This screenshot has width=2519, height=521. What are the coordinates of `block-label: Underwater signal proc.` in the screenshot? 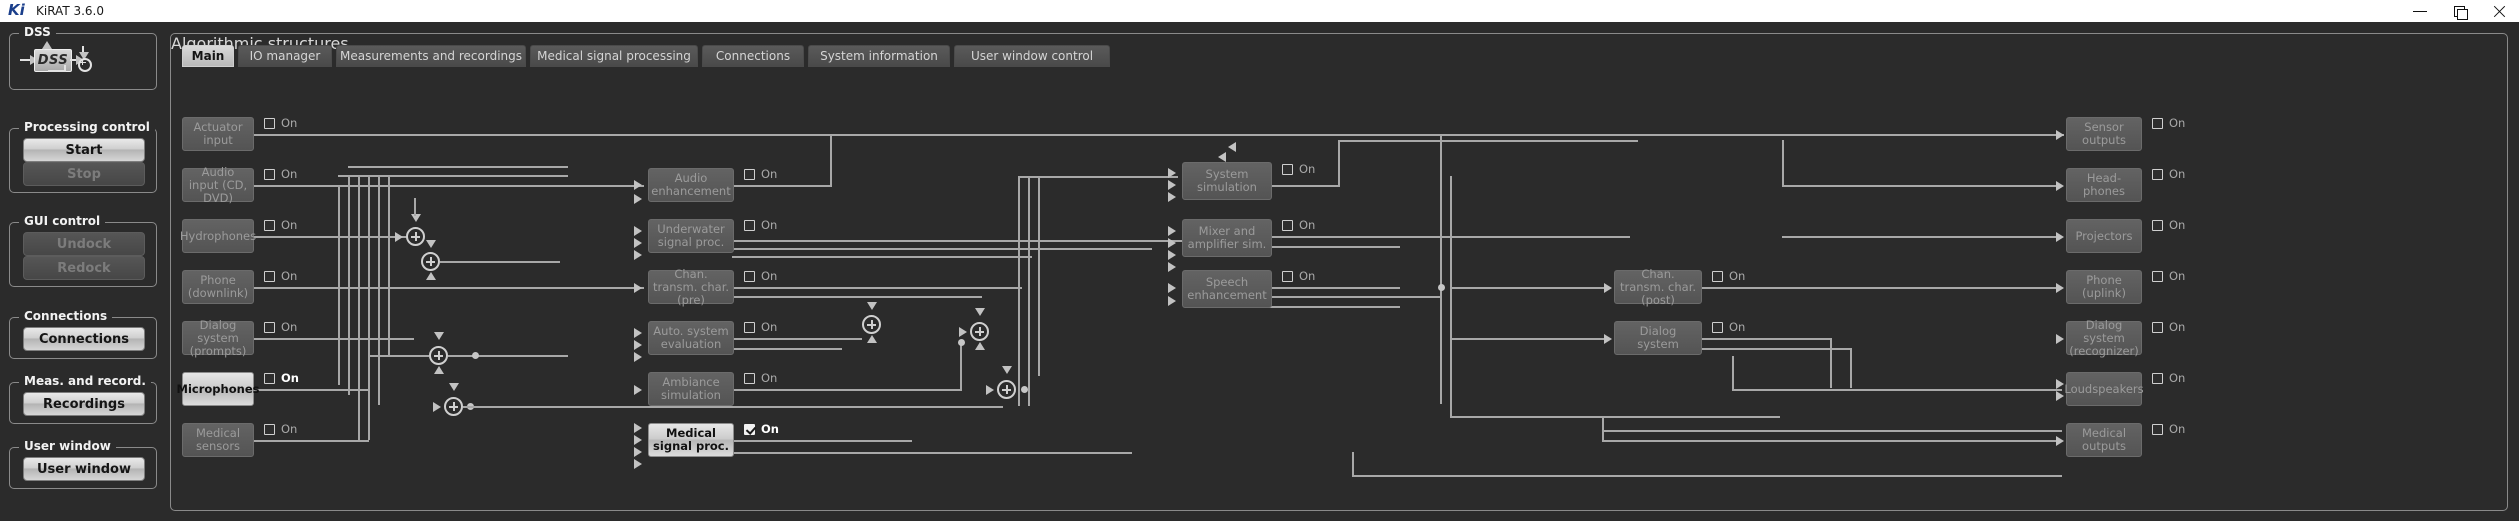 It's located at (691, 235).